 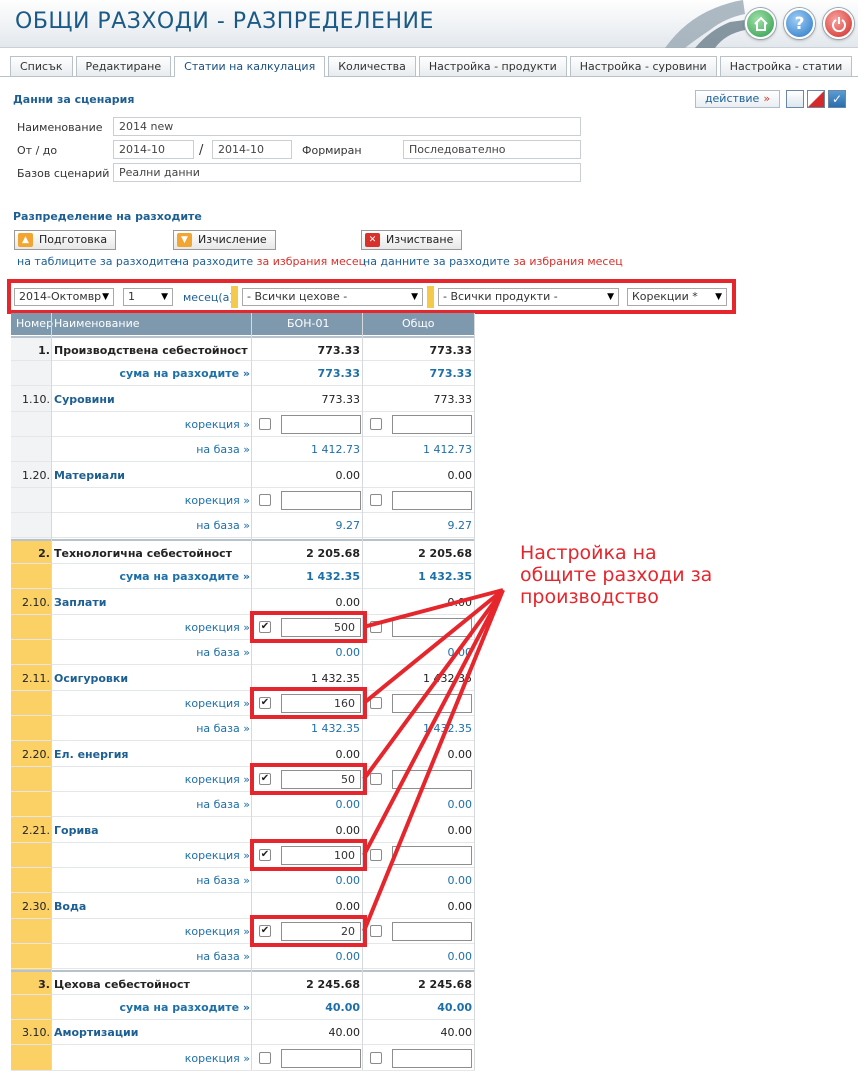 What do you see at coordinates (35, 323) in the screenshot?
I see `header-num: Номер` at bounding box center [35, 323].